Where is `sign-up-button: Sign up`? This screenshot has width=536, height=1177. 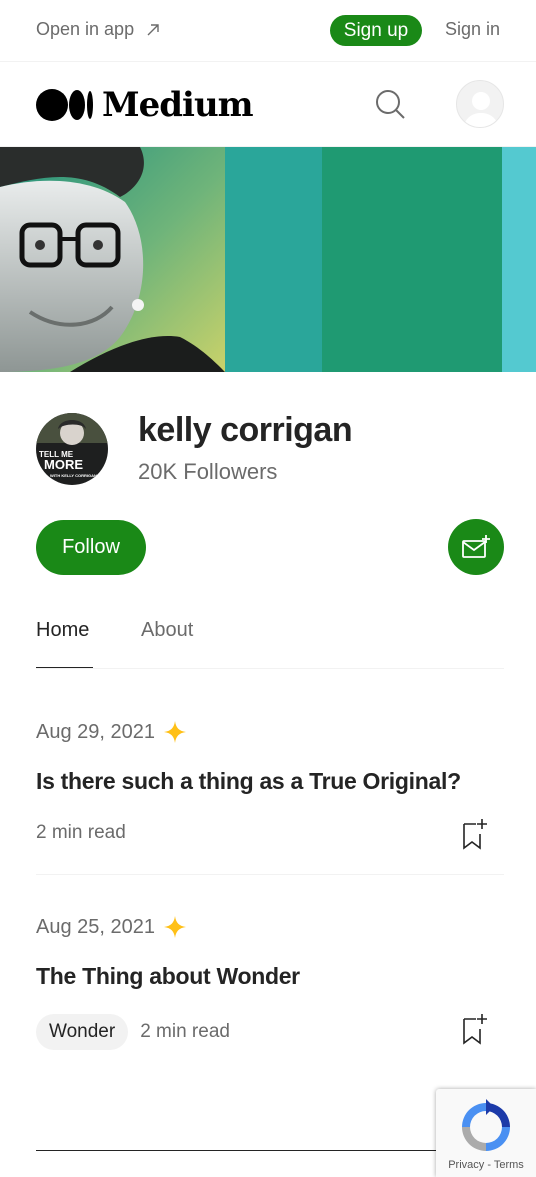 sign-up-button: Sign up is located at coordinates (376, 30).